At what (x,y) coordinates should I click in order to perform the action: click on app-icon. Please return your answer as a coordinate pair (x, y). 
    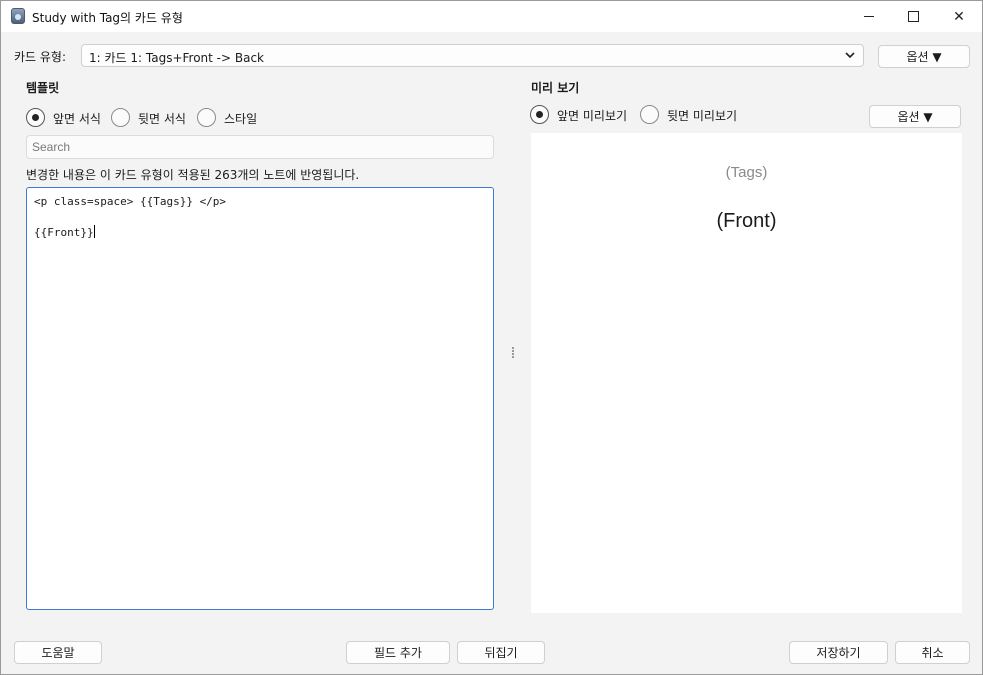
    Looking at the image, I should click on (18, 16).